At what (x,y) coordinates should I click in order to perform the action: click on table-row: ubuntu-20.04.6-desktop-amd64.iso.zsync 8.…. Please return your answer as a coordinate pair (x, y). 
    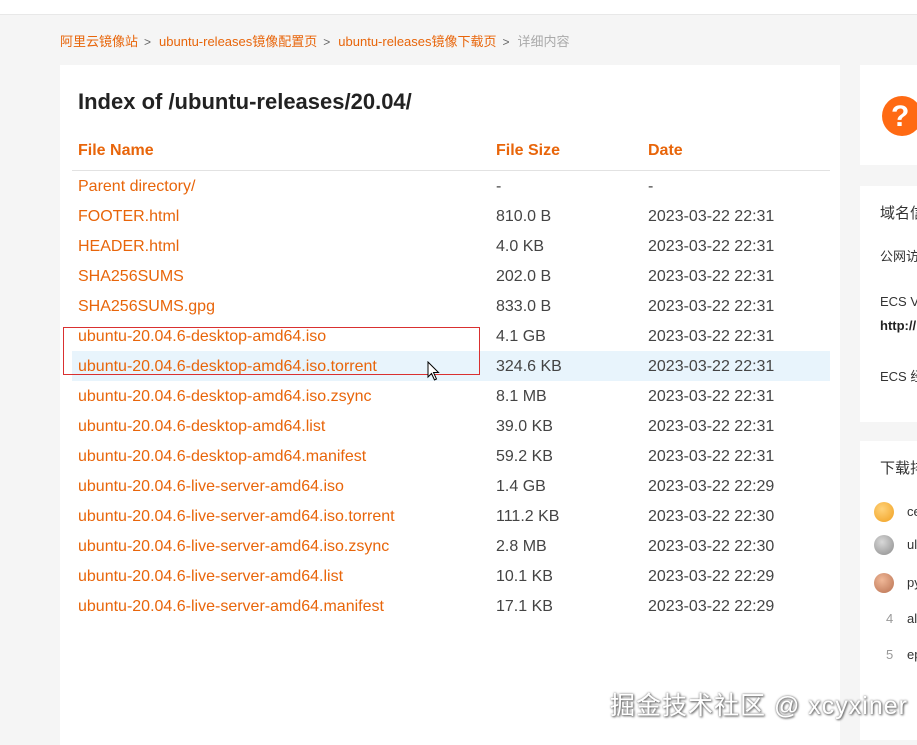
    Looking at the image, I should click on (451, 396).